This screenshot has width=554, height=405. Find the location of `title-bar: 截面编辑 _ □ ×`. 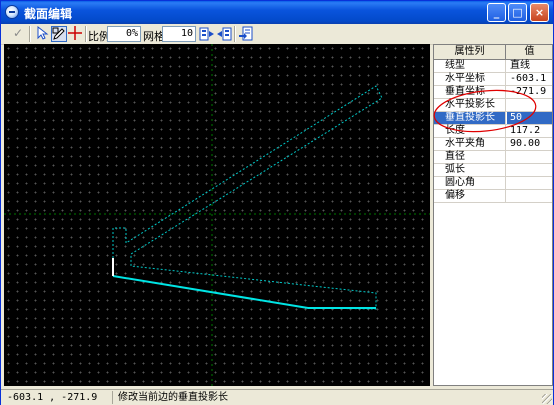

title-bar: 截面编辑 _ □ × is located at coordinates (277, 12).